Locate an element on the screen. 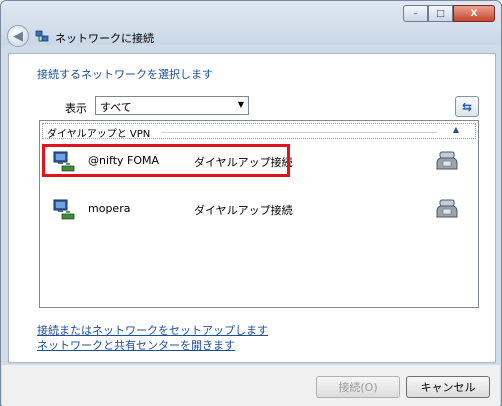  chevron-up-icon: ▲ is located at coordinates (456, 129).